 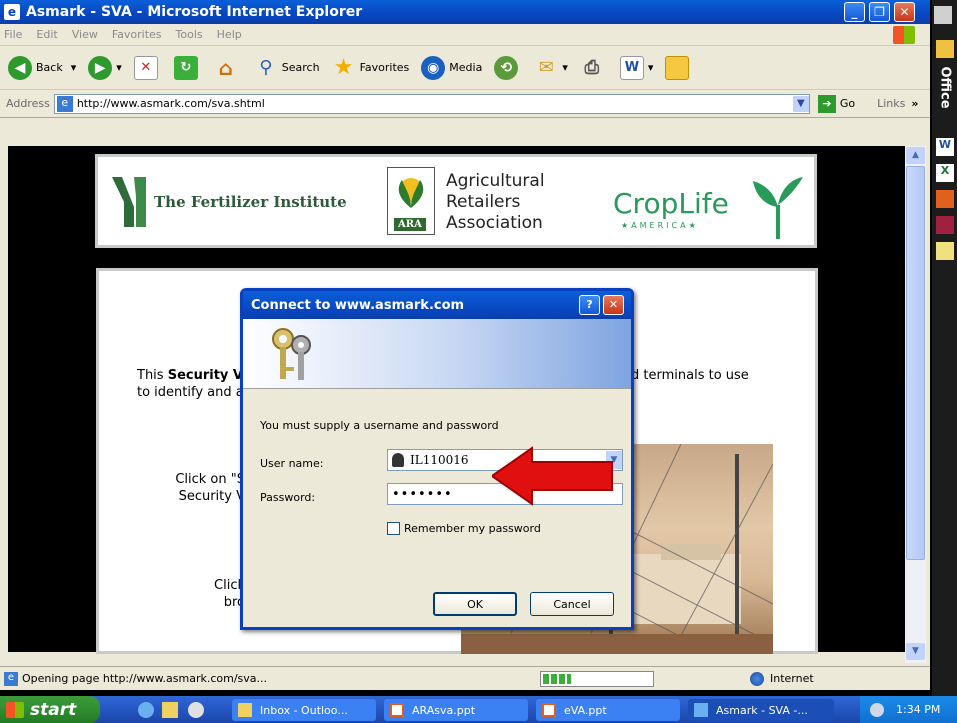 I want to click on croplife-america: ★AMERICA★, so click(x=660, y=225).